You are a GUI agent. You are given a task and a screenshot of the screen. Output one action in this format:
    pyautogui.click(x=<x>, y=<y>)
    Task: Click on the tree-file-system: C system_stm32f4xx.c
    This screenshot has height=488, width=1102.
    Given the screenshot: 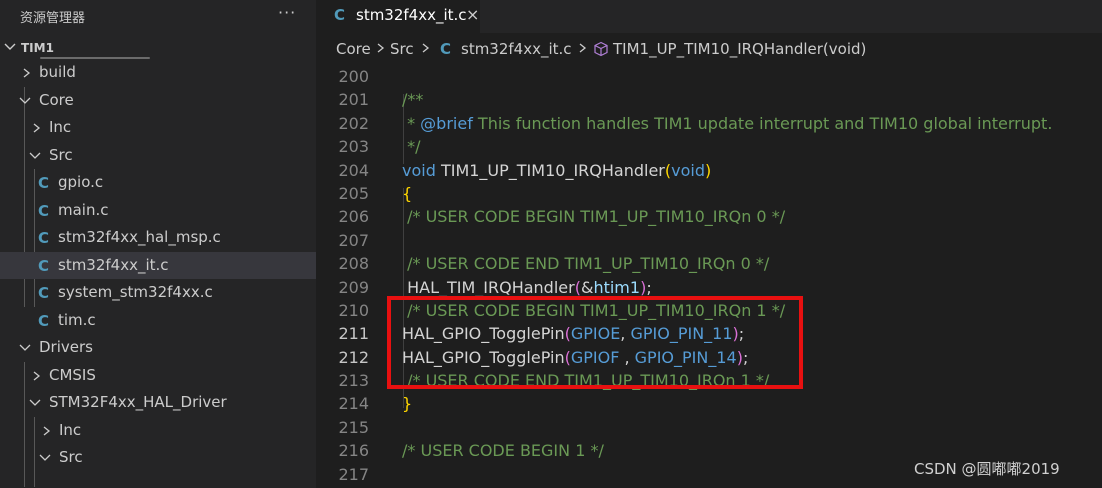 What is the action you would take?
    pyautogui.click(x=158, y=293)
    